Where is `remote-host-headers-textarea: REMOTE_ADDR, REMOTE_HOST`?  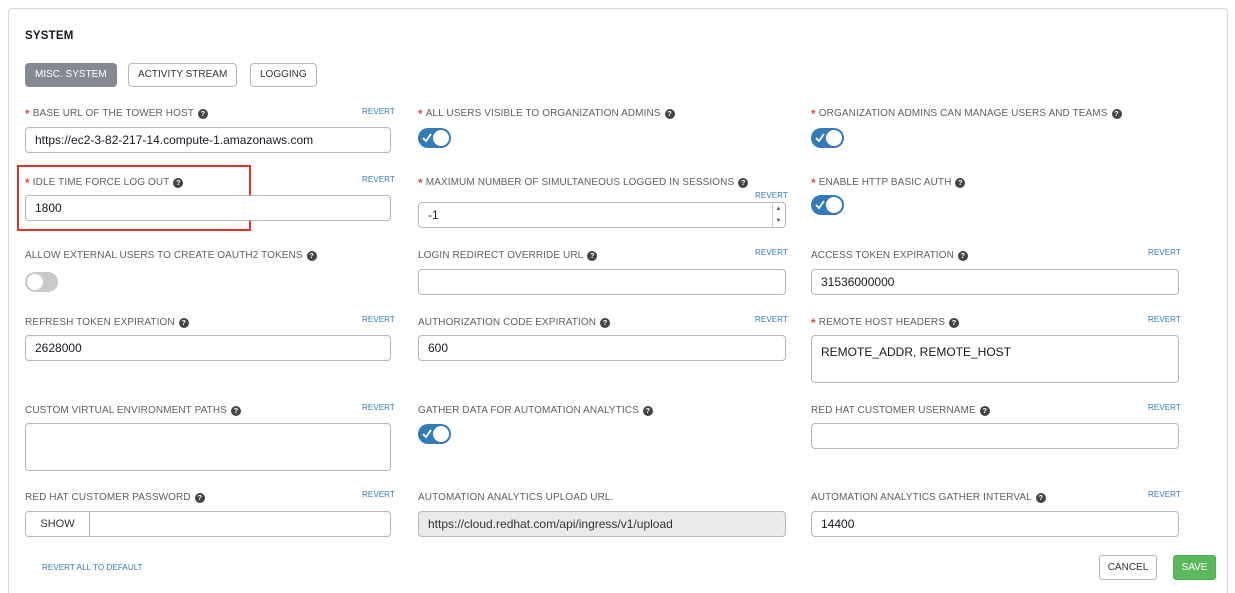
remote-host-headers-textarea: REMOTE_ADDR, REMOTE_HOST is located at coordinates (995, 359).